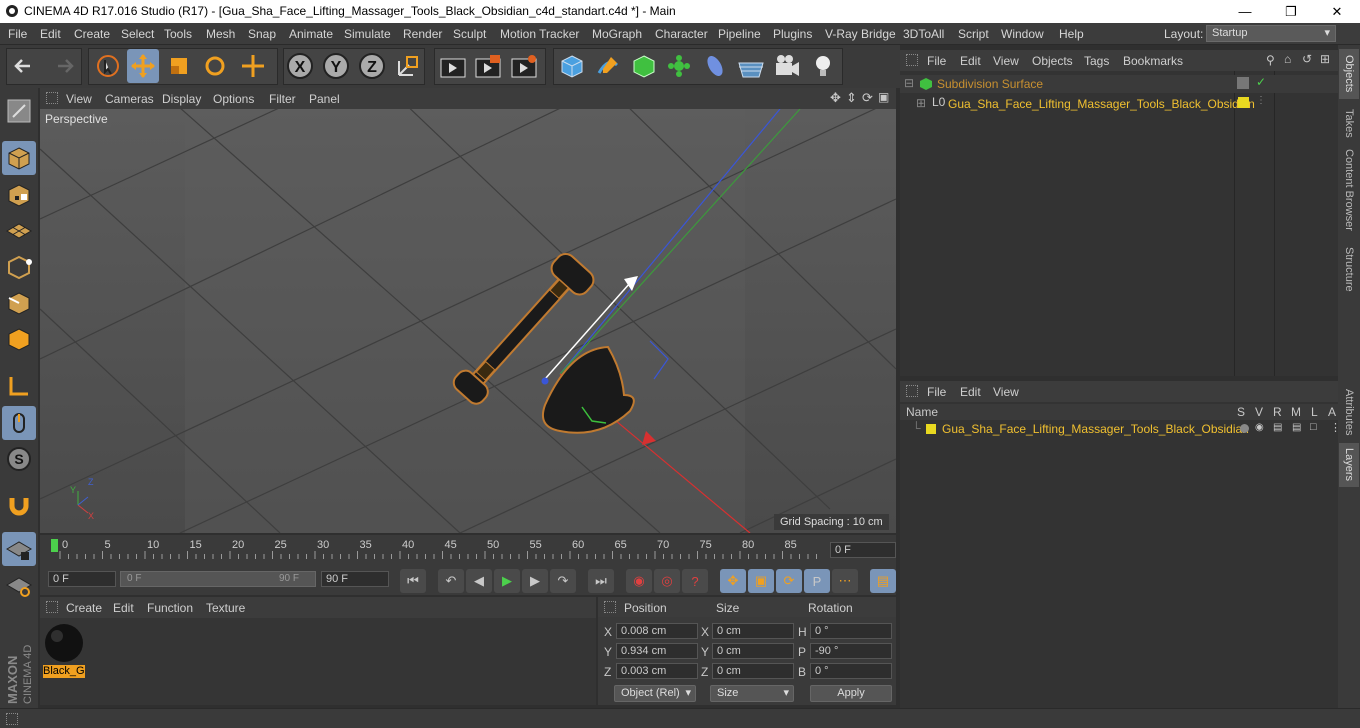  What do you see at coordinates (681, 34) in the screenshot?
I see `menu-character: Character` at bounding box center [681, 34].